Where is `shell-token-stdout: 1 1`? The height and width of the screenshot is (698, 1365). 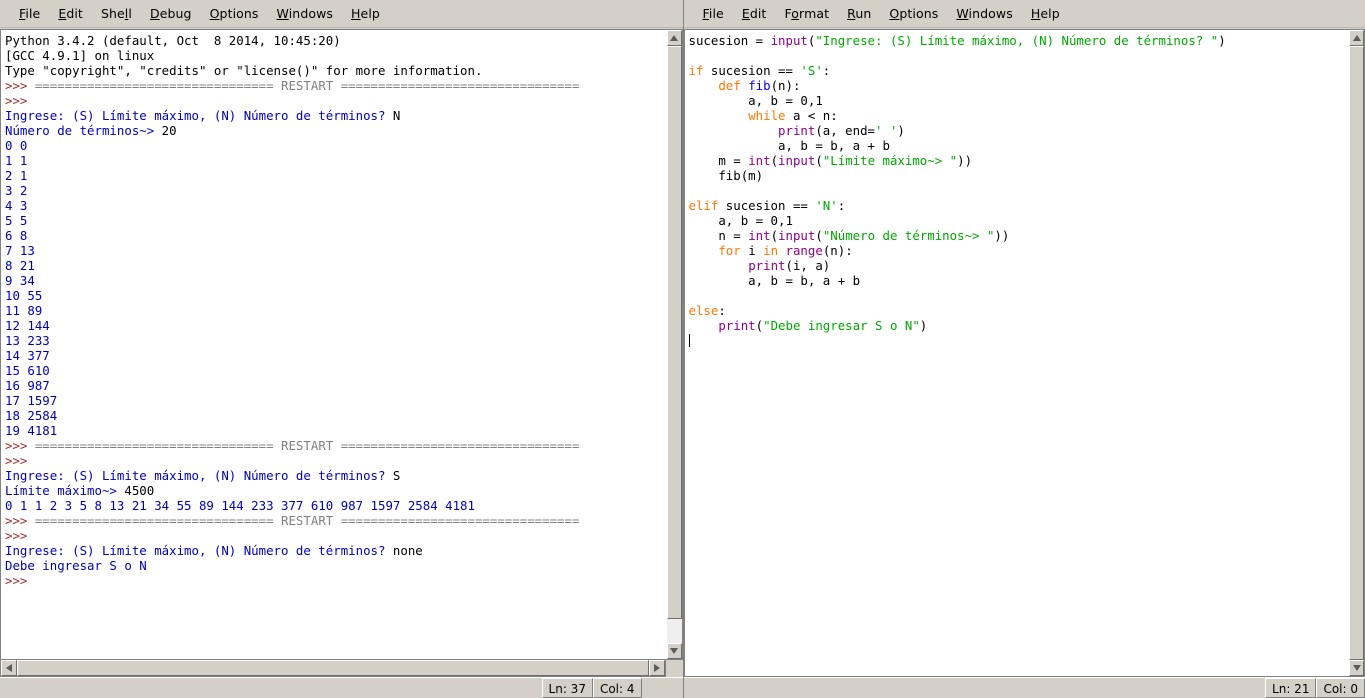
shell-token-stdout: 1 1 is located at coordinates (16, 160).